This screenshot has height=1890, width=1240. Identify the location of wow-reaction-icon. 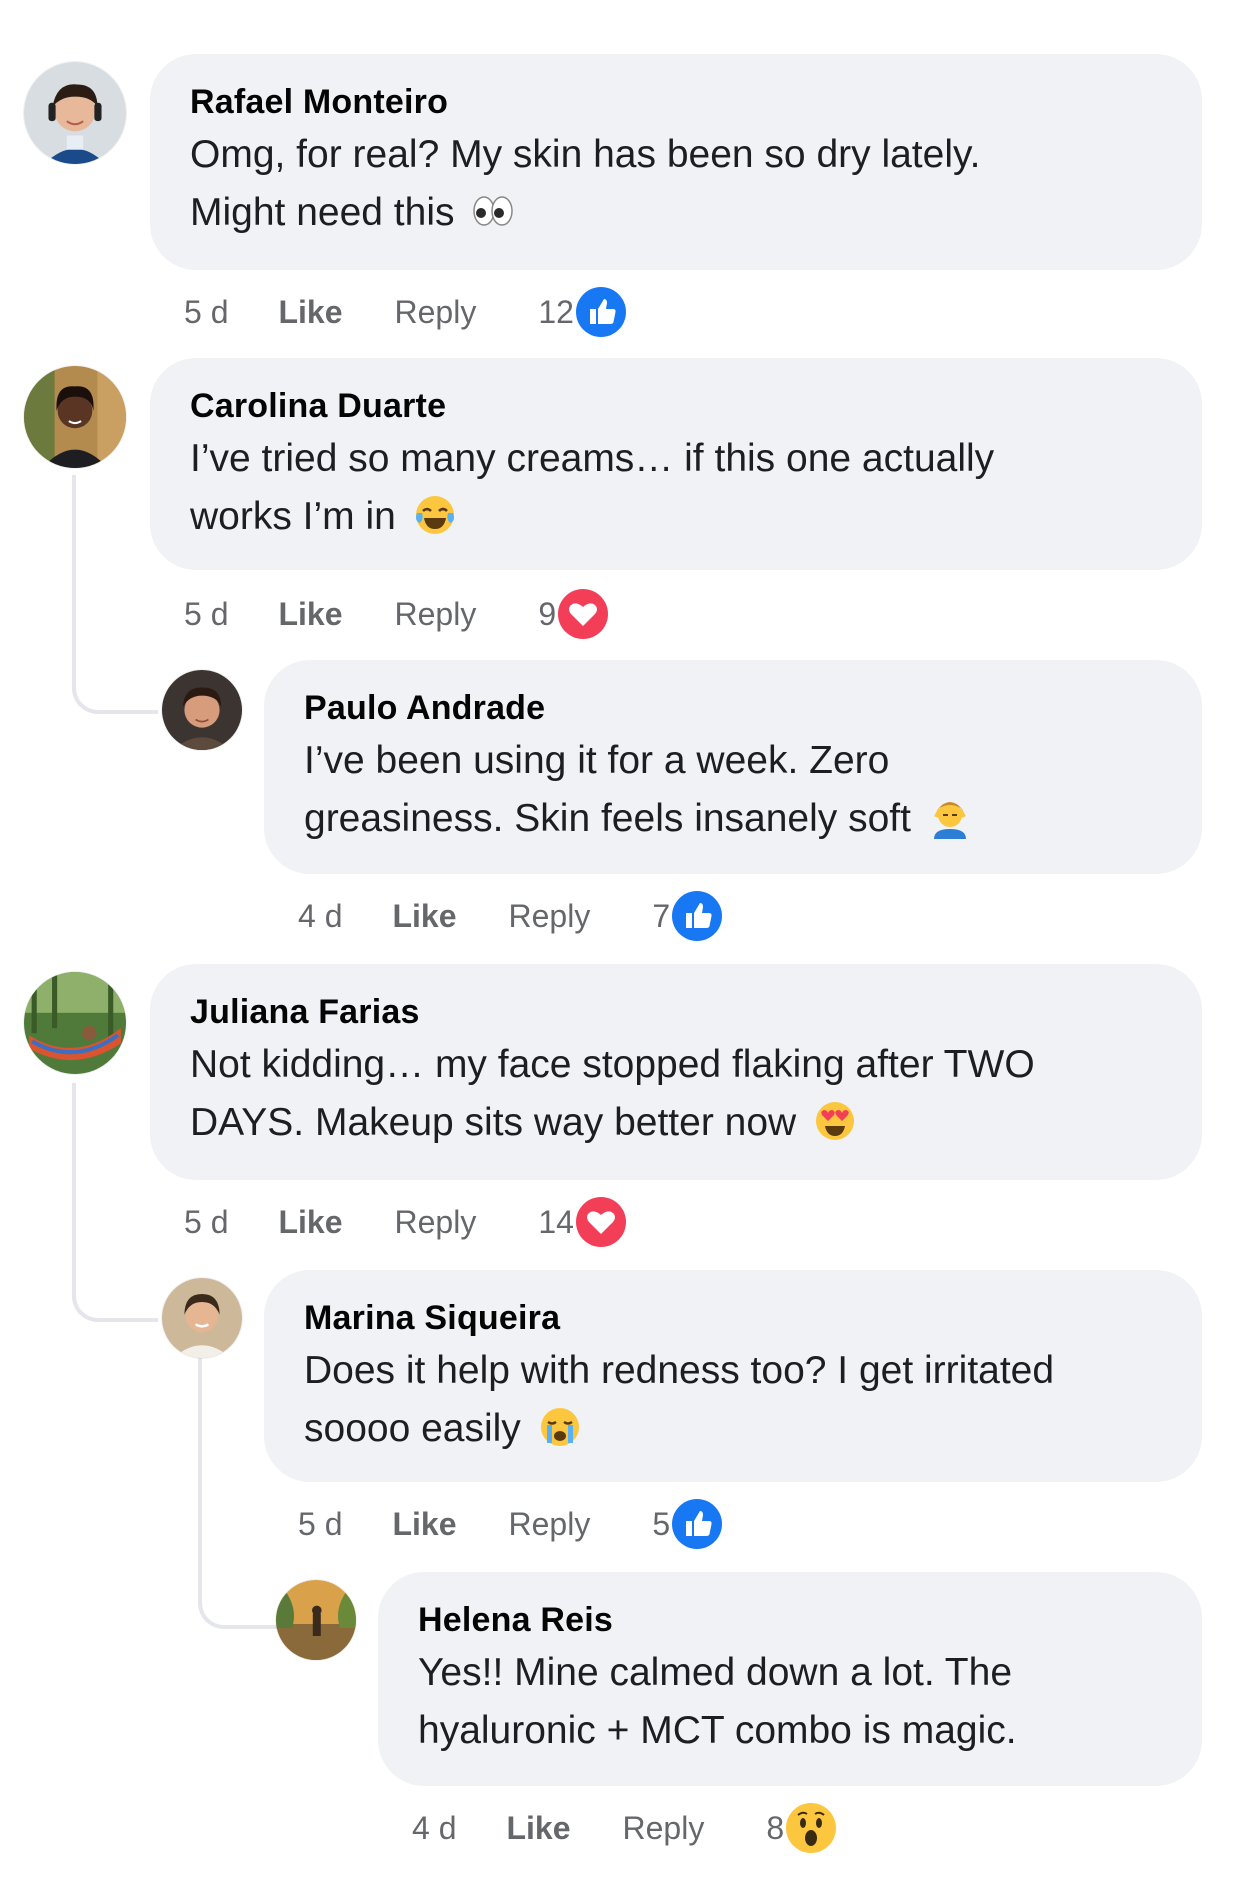
(811, 1828).